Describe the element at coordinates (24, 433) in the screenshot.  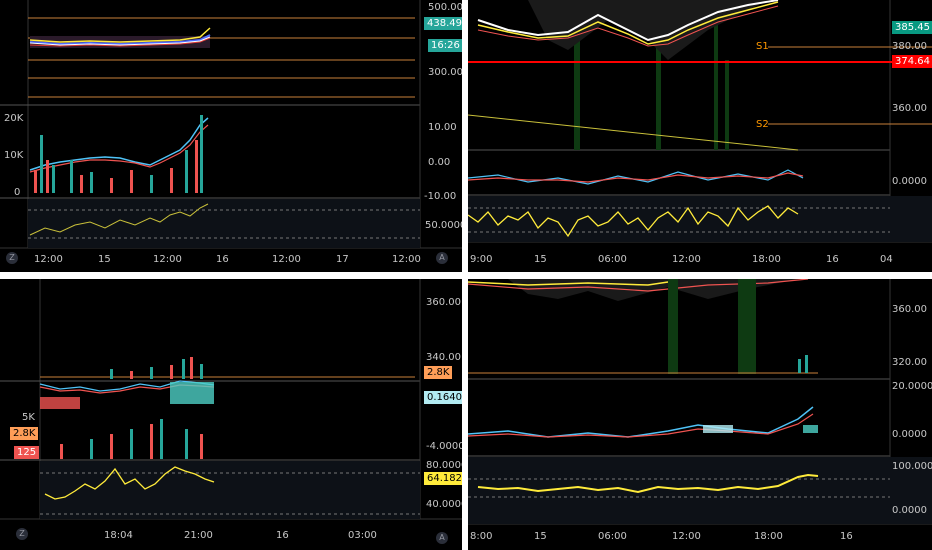
I see `bl-left-vol-tag: 2.8K` at that location.